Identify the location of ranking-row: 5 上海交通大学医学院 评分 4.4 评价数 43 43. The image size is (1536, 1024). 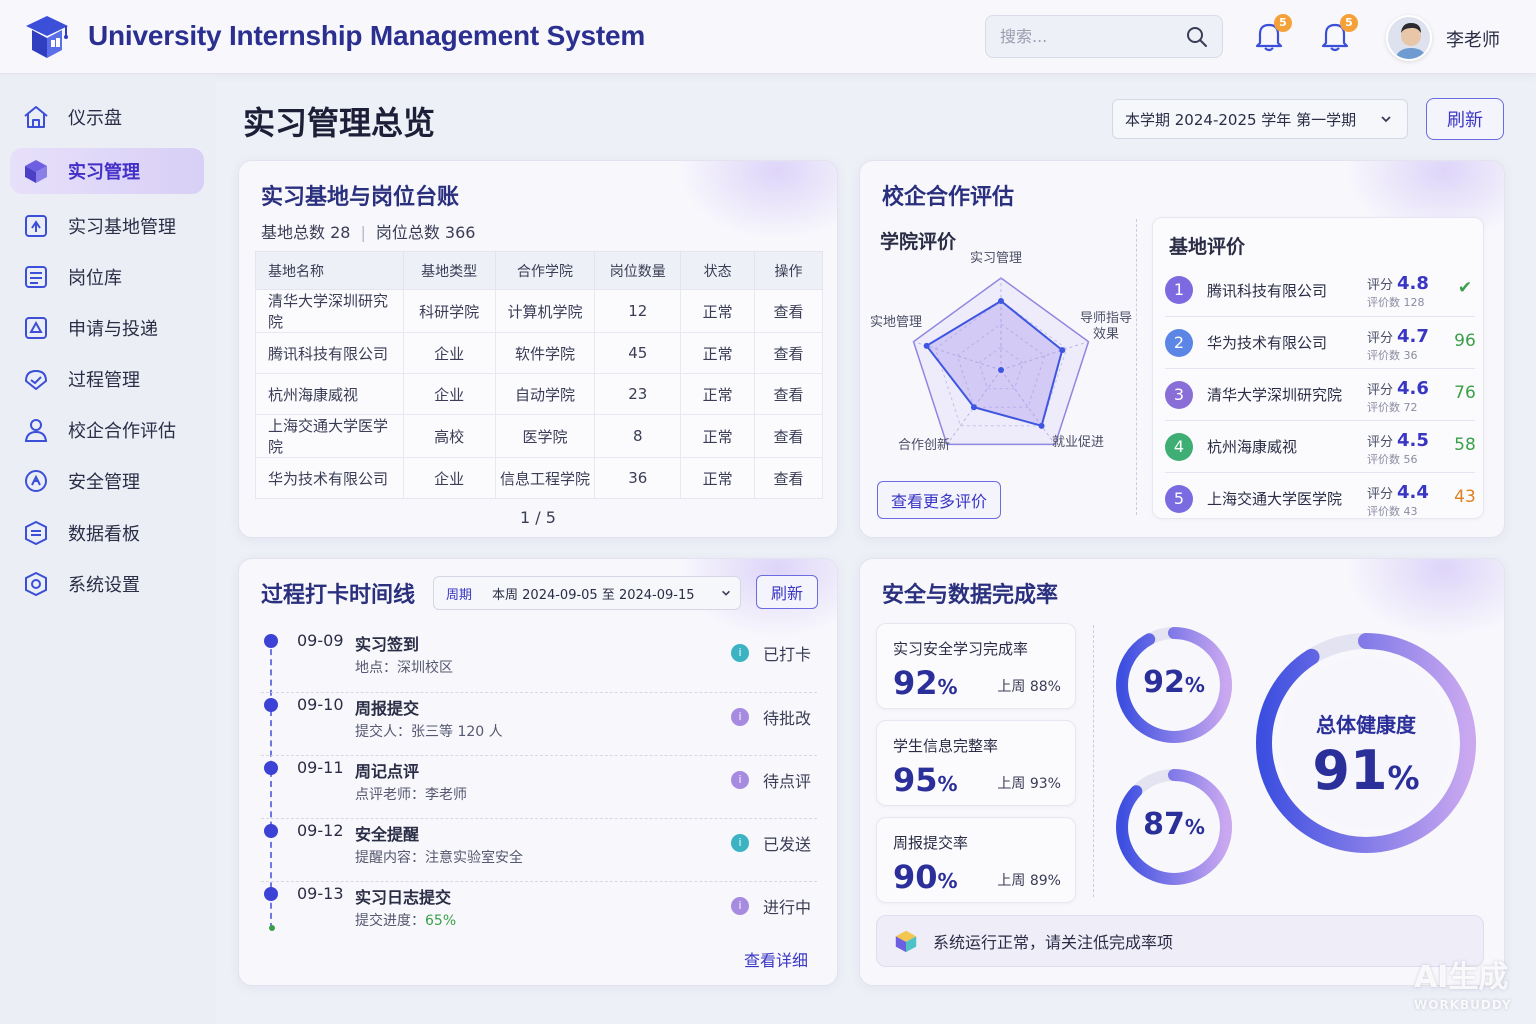
(1320, 498).